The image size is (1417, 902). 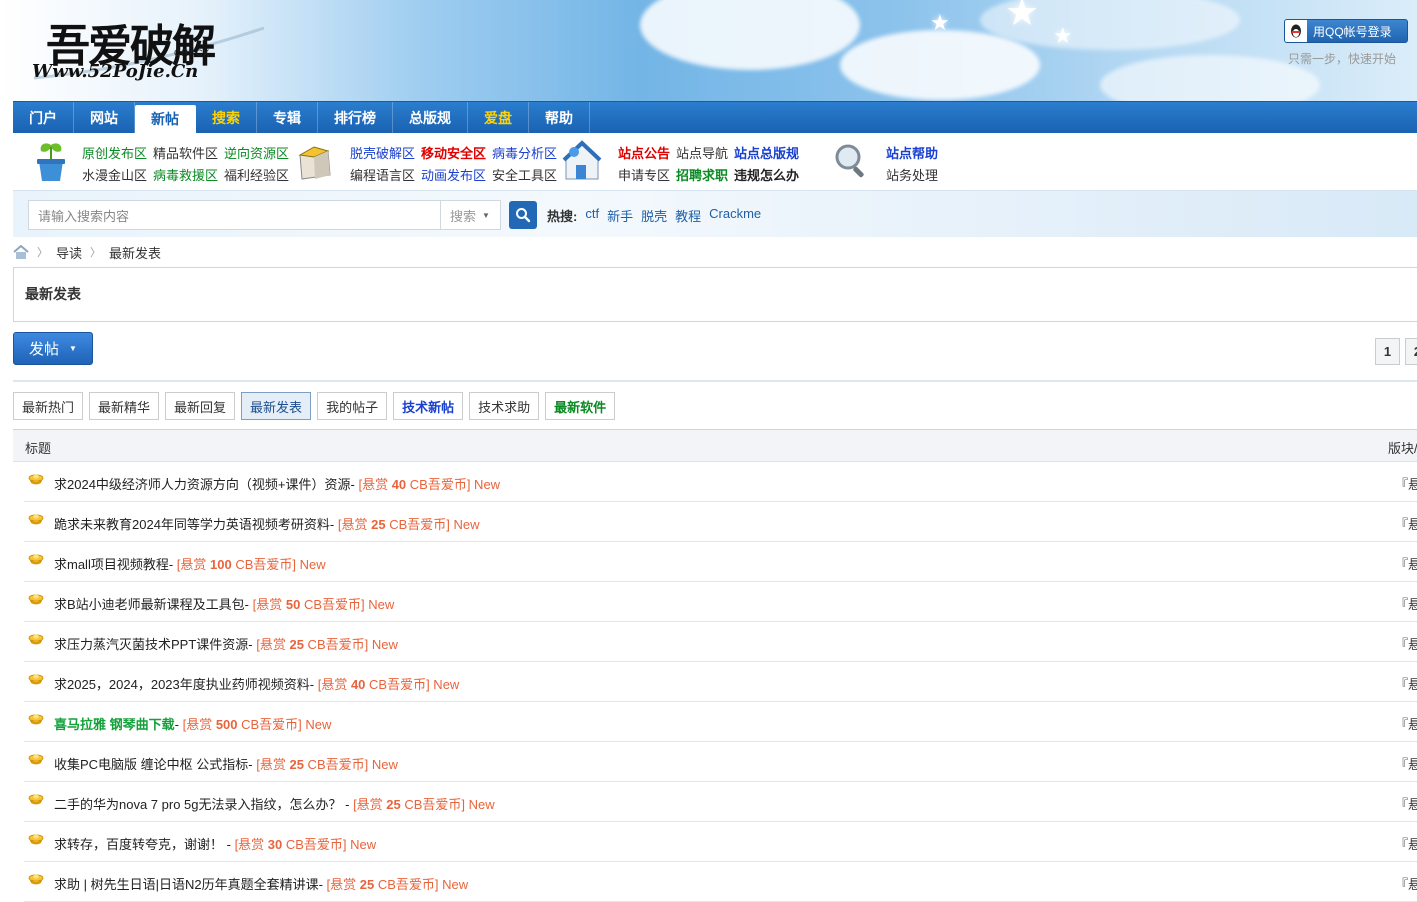 I want to click on hot-search-link: Crackme, so click(x=735, y=215).